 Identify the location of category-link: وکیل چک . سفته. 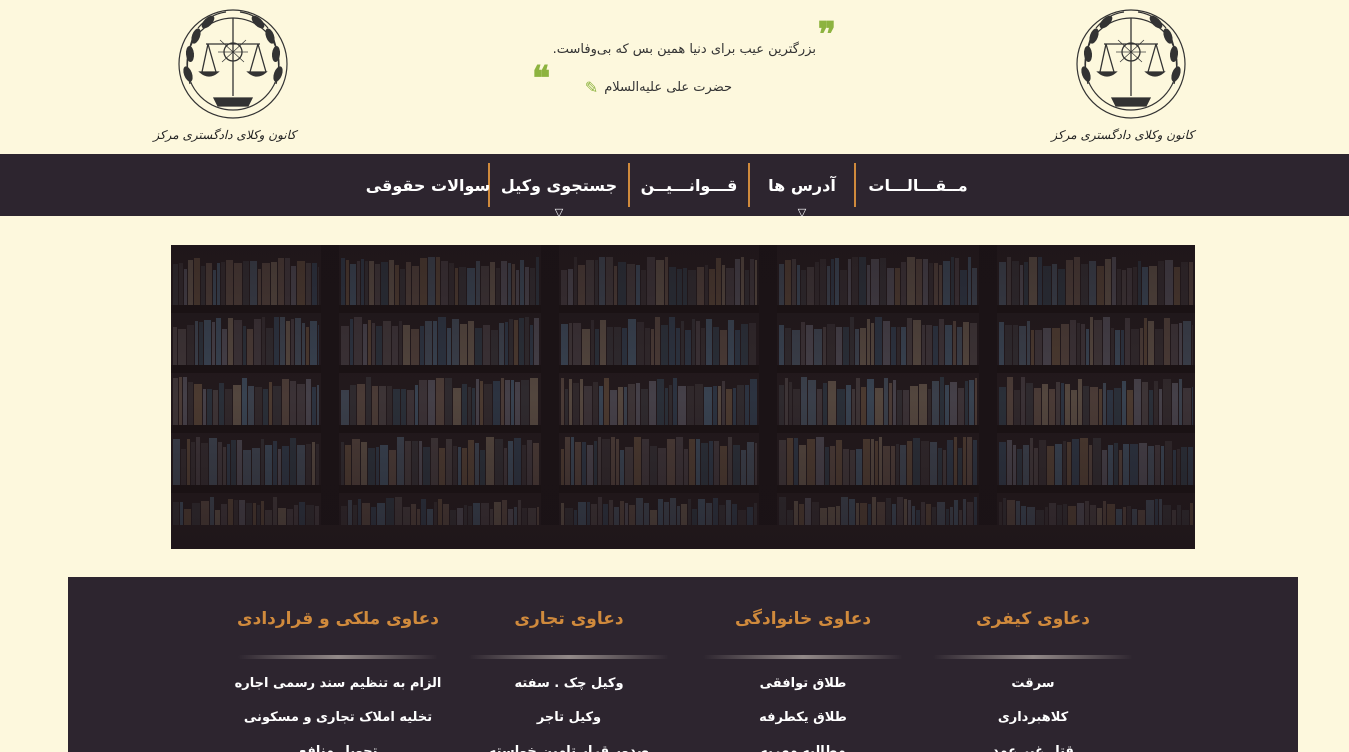
(569, 692).